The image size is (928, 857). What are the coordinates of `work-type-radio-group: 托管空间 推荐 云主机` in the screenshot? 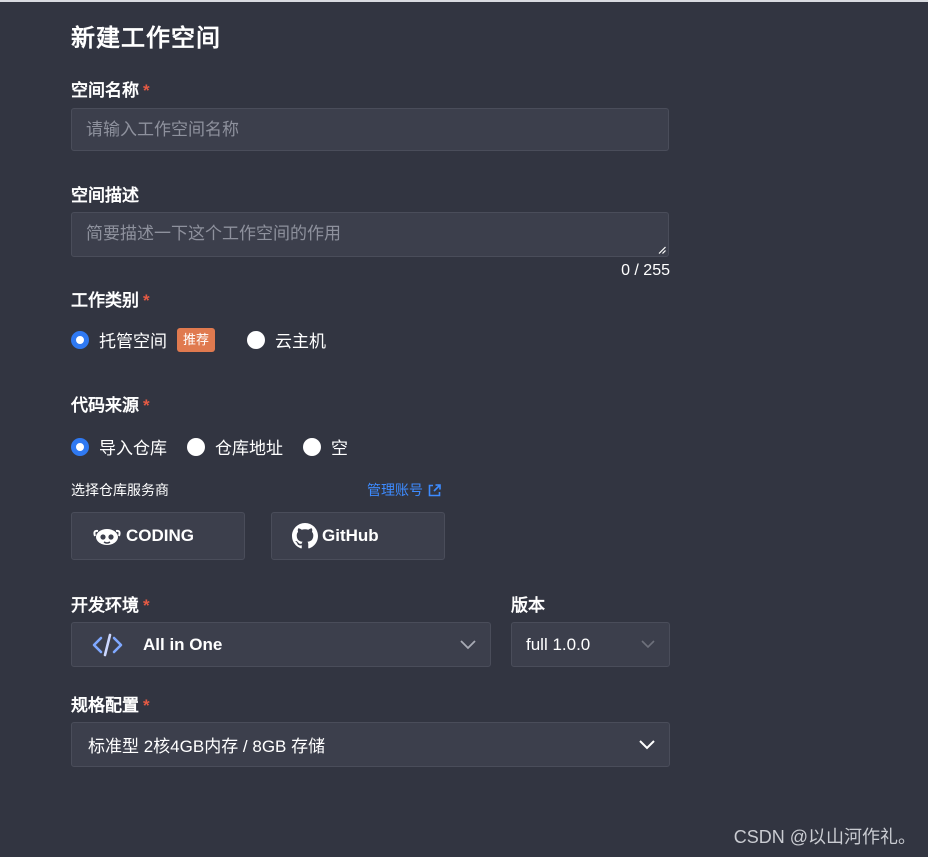 It's located at (208, 339).